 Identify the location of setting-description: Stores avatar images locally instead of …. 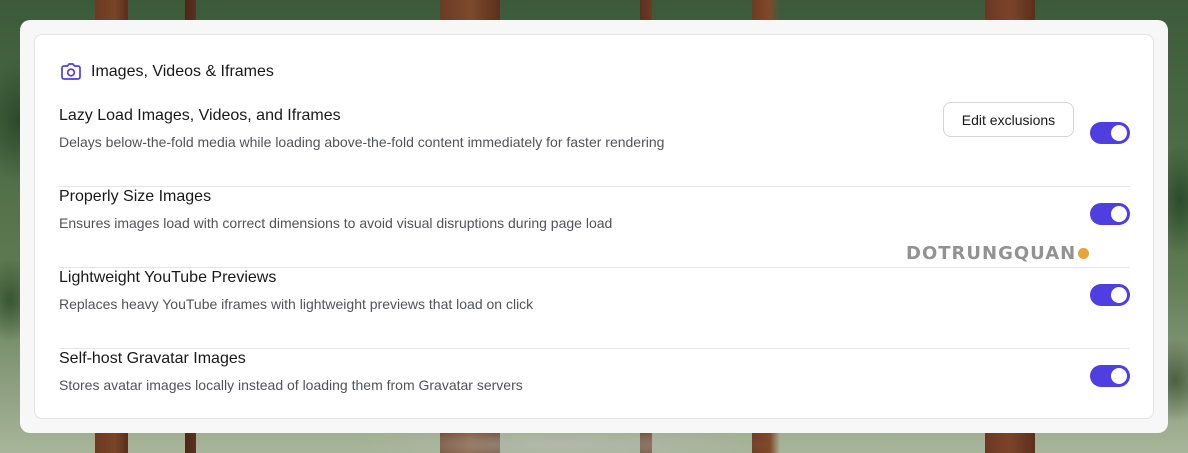
(291, 385).